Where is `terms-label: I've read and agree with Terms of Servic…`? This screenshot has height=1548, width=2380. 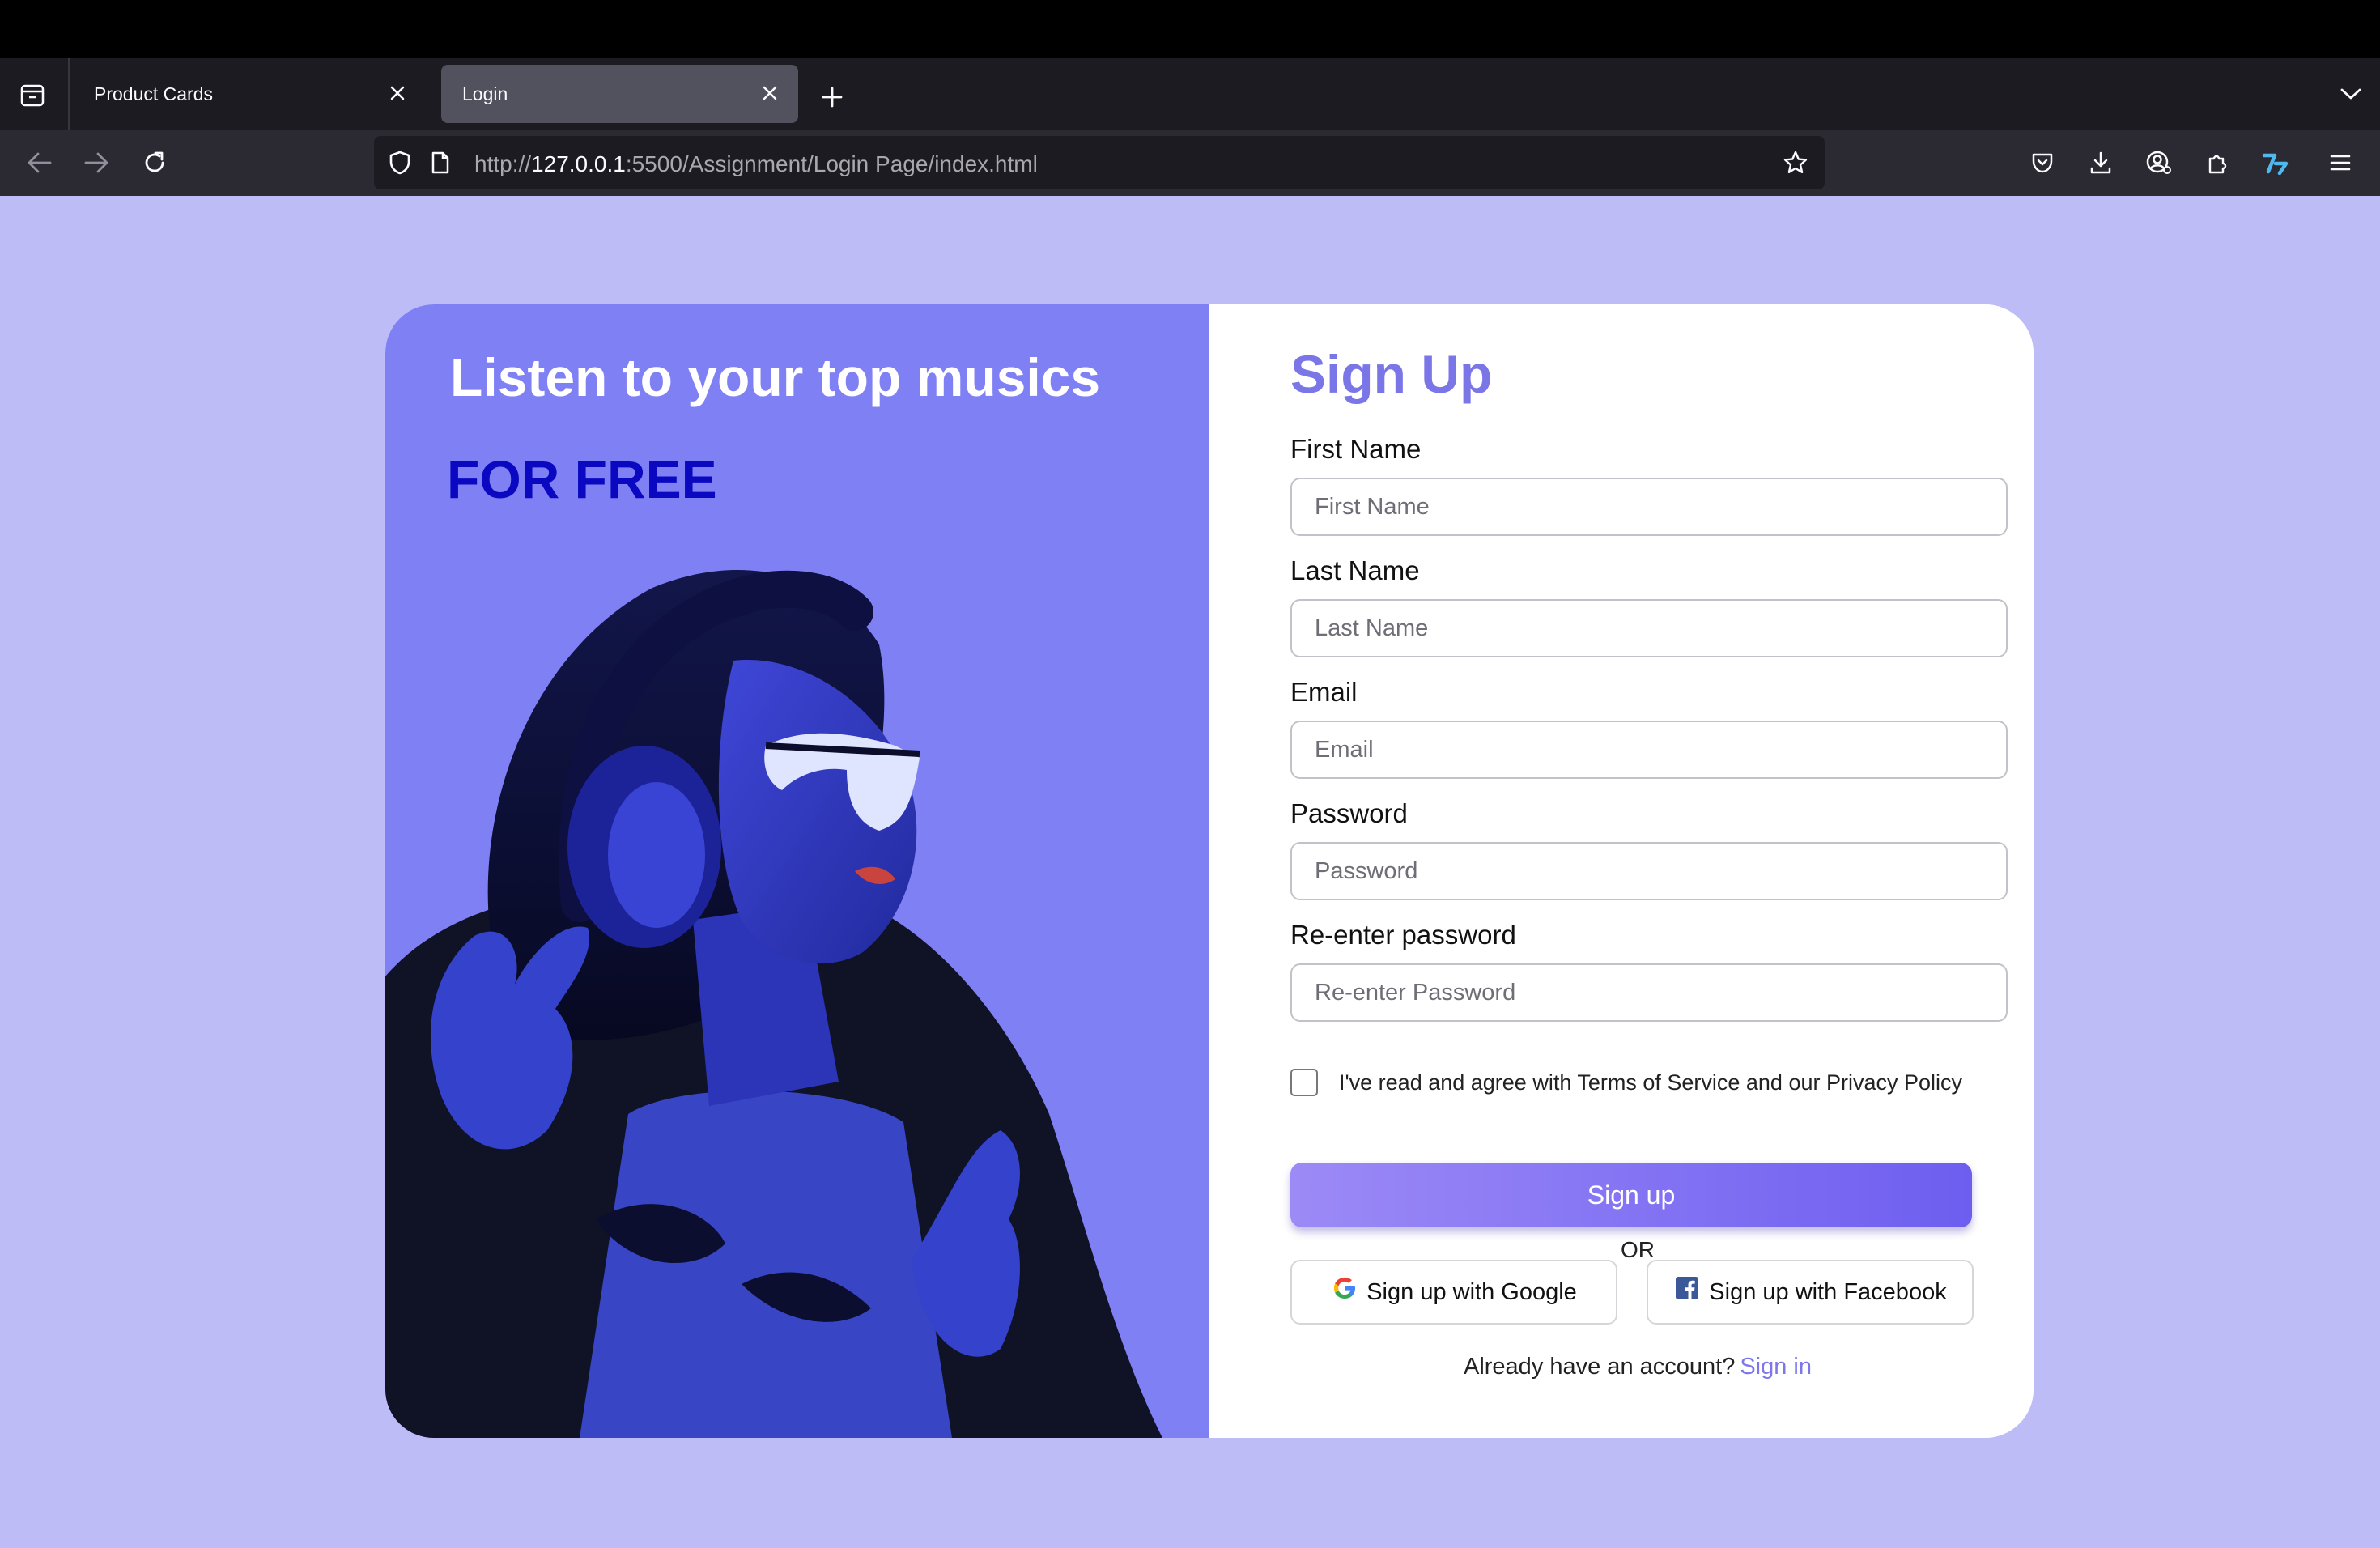
terms-label: I've read and agree with Terms of Servic… is located at coordinates (1651, 1082).